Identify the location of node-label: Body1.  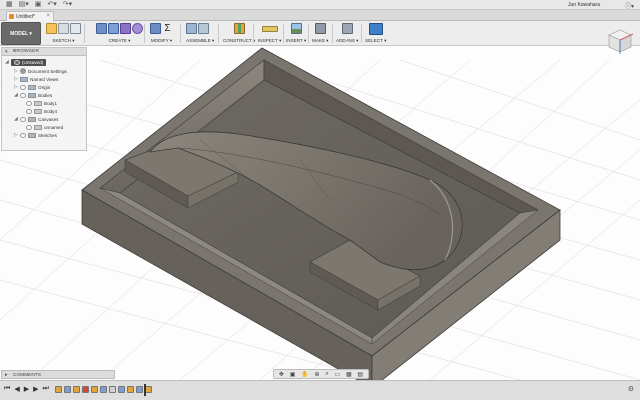
(51, 103).